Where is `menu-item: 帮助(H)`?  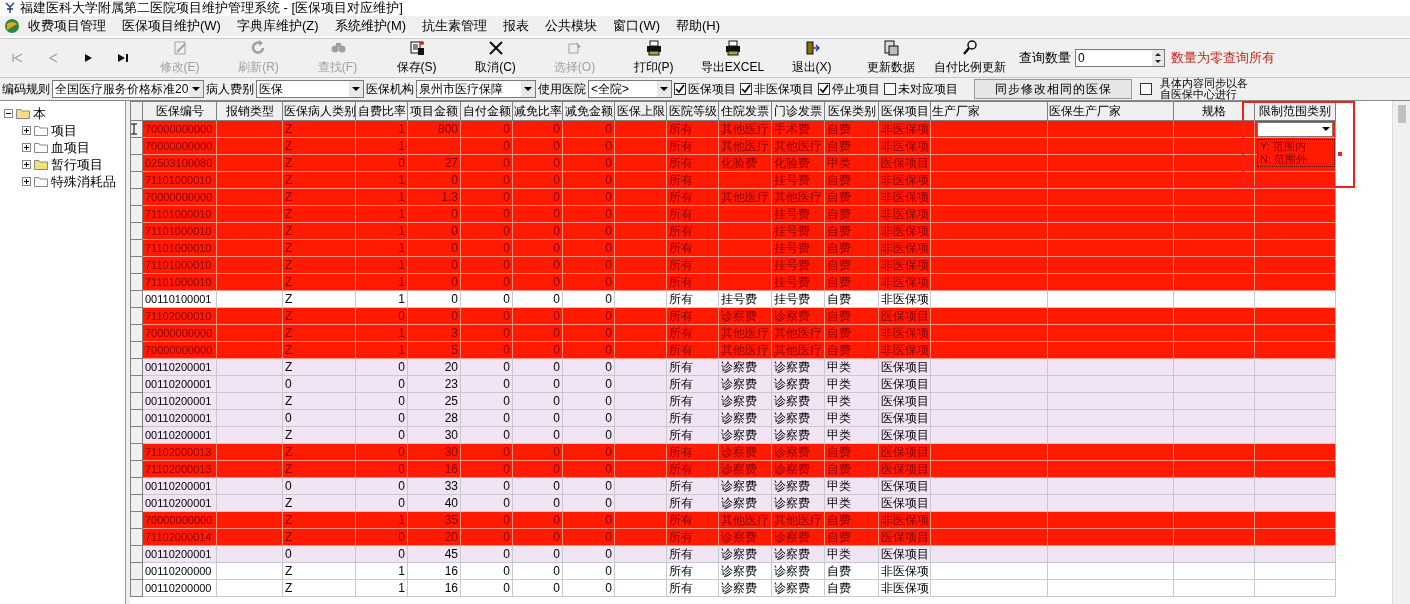
menu-item: 帮助(H) is located at coordinates (698, 26).